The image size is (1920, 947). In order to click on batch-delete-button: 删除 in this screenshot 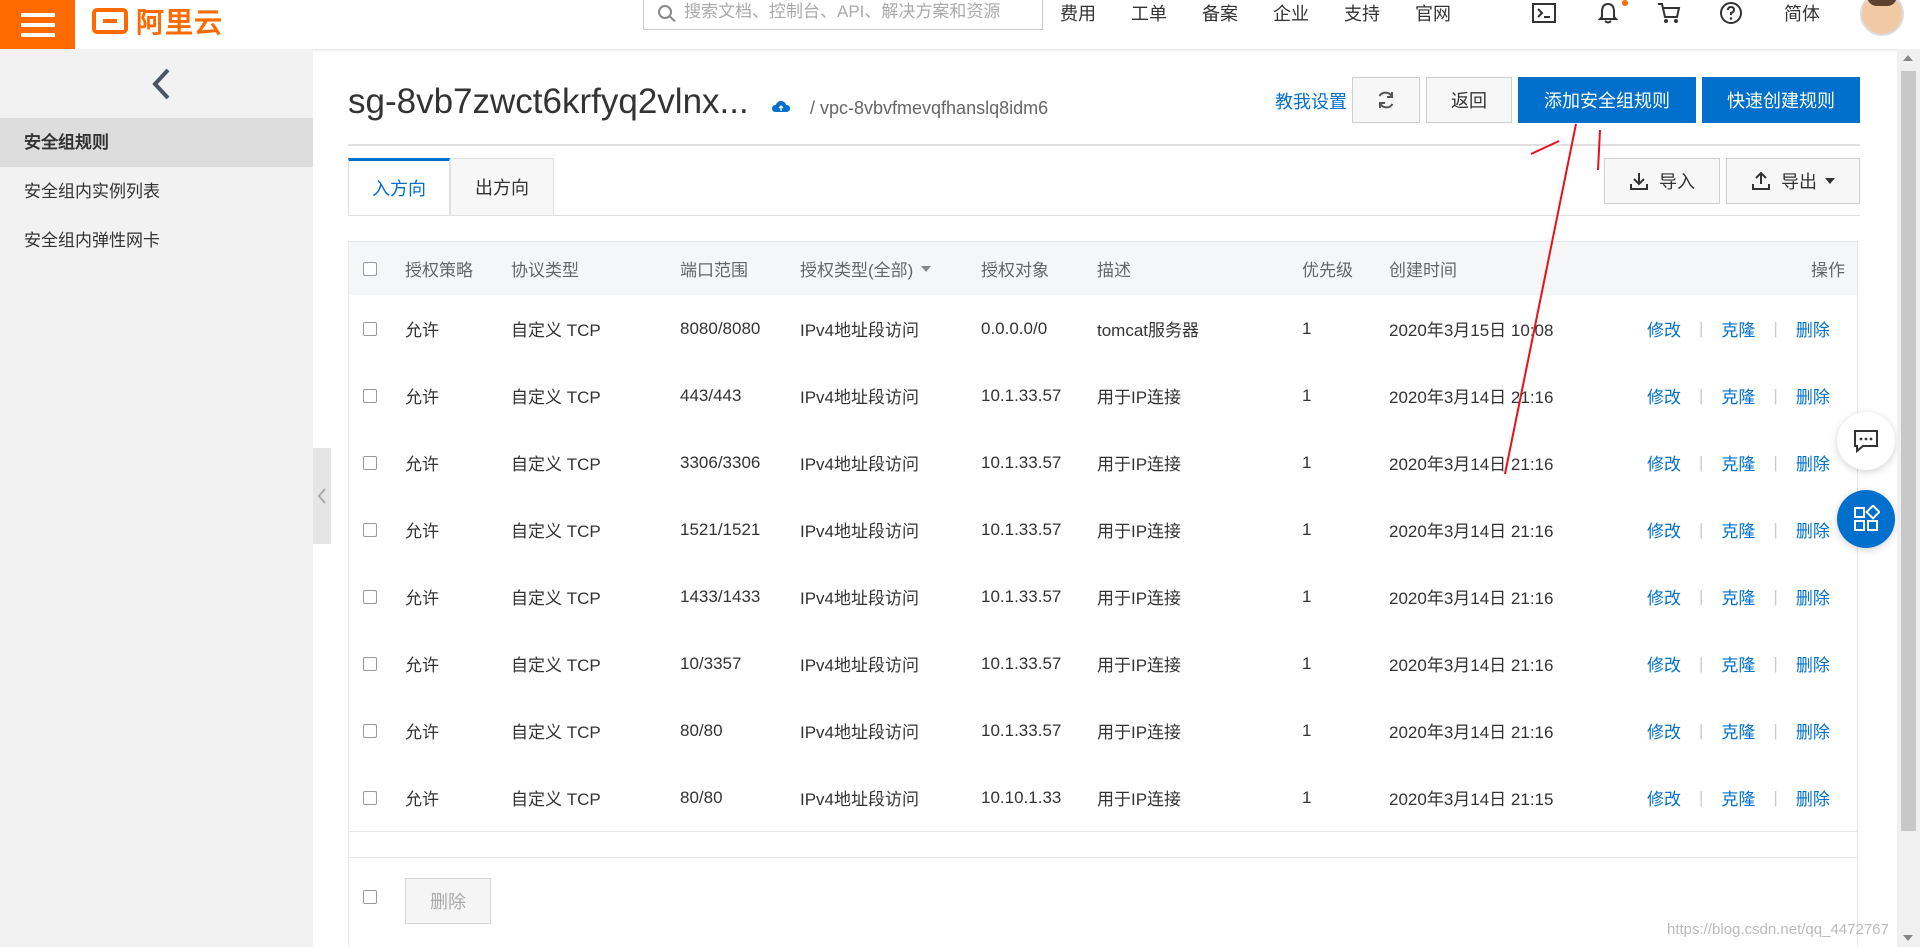, I will do `click(448, 901)`.